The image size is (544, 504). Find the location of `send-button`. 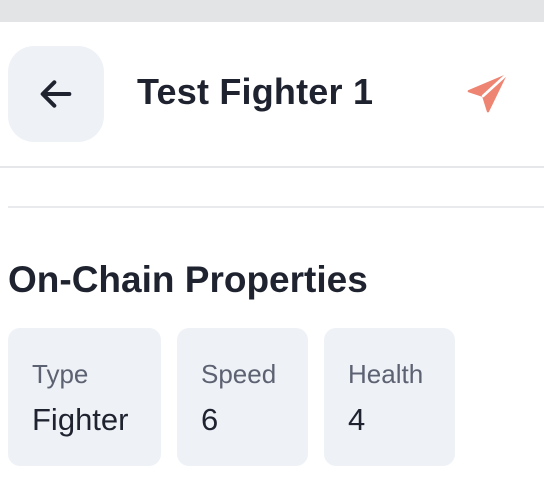

send-button is located at coordinates (487, 94).